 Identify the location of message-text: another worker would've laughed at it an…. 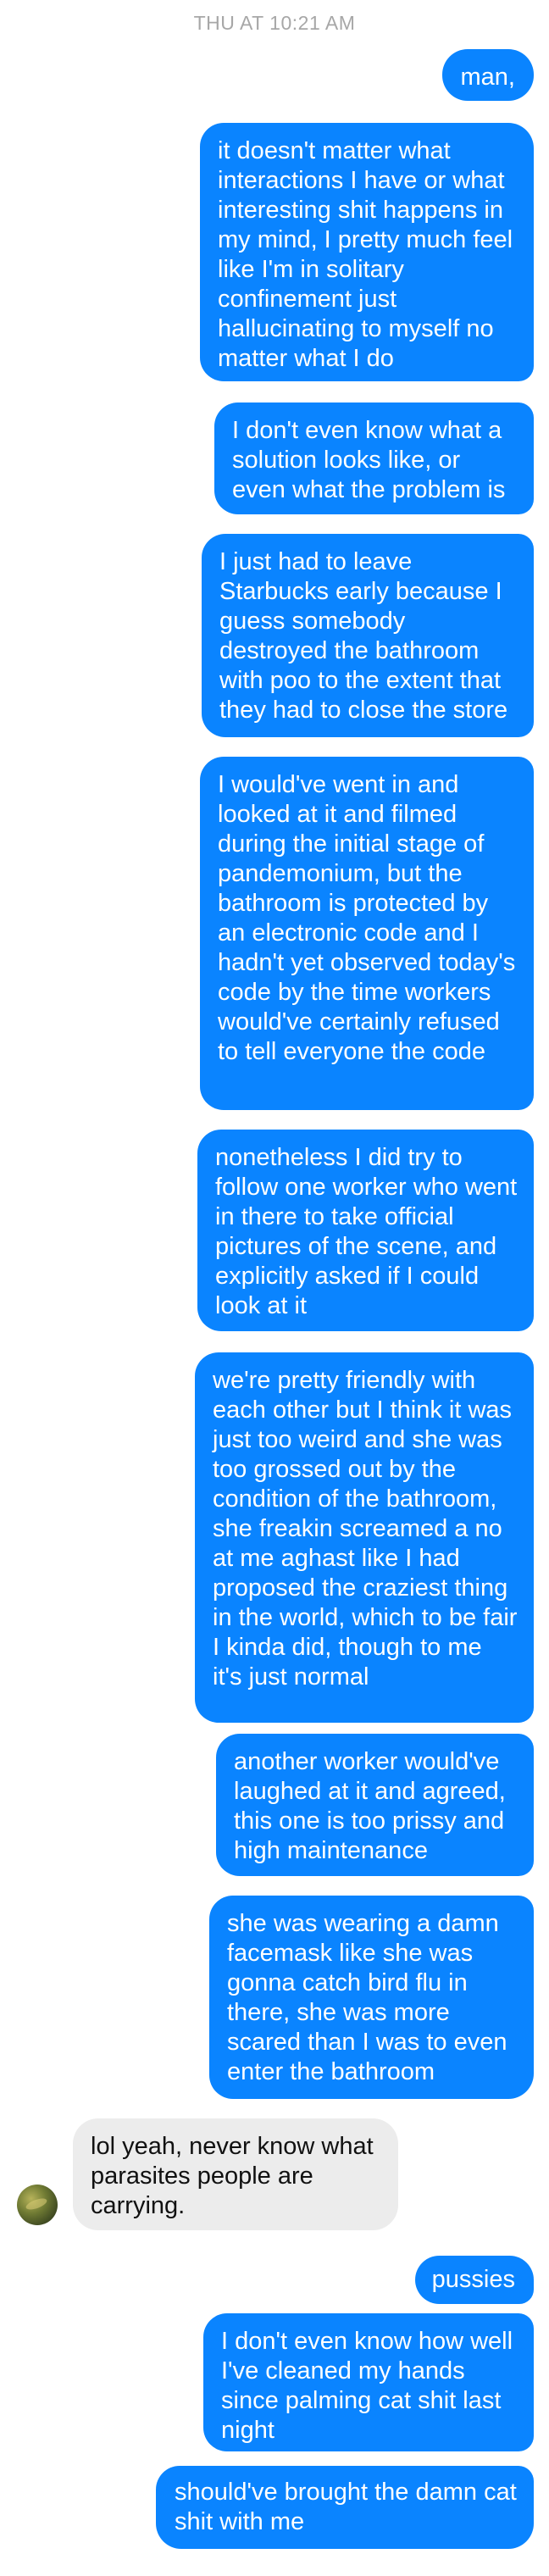
(370, 1806).